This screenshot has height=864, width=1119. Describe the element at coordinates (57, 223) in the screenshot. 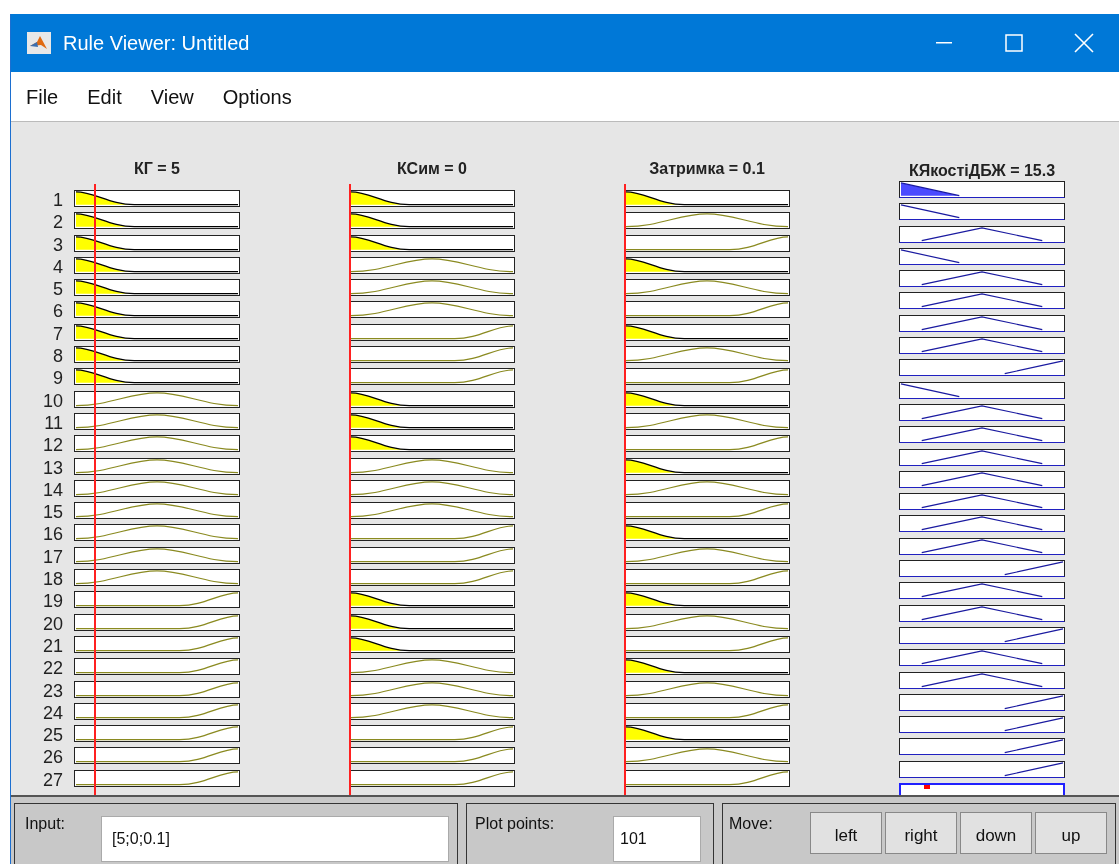

I see `rule-number: 2` at that location.